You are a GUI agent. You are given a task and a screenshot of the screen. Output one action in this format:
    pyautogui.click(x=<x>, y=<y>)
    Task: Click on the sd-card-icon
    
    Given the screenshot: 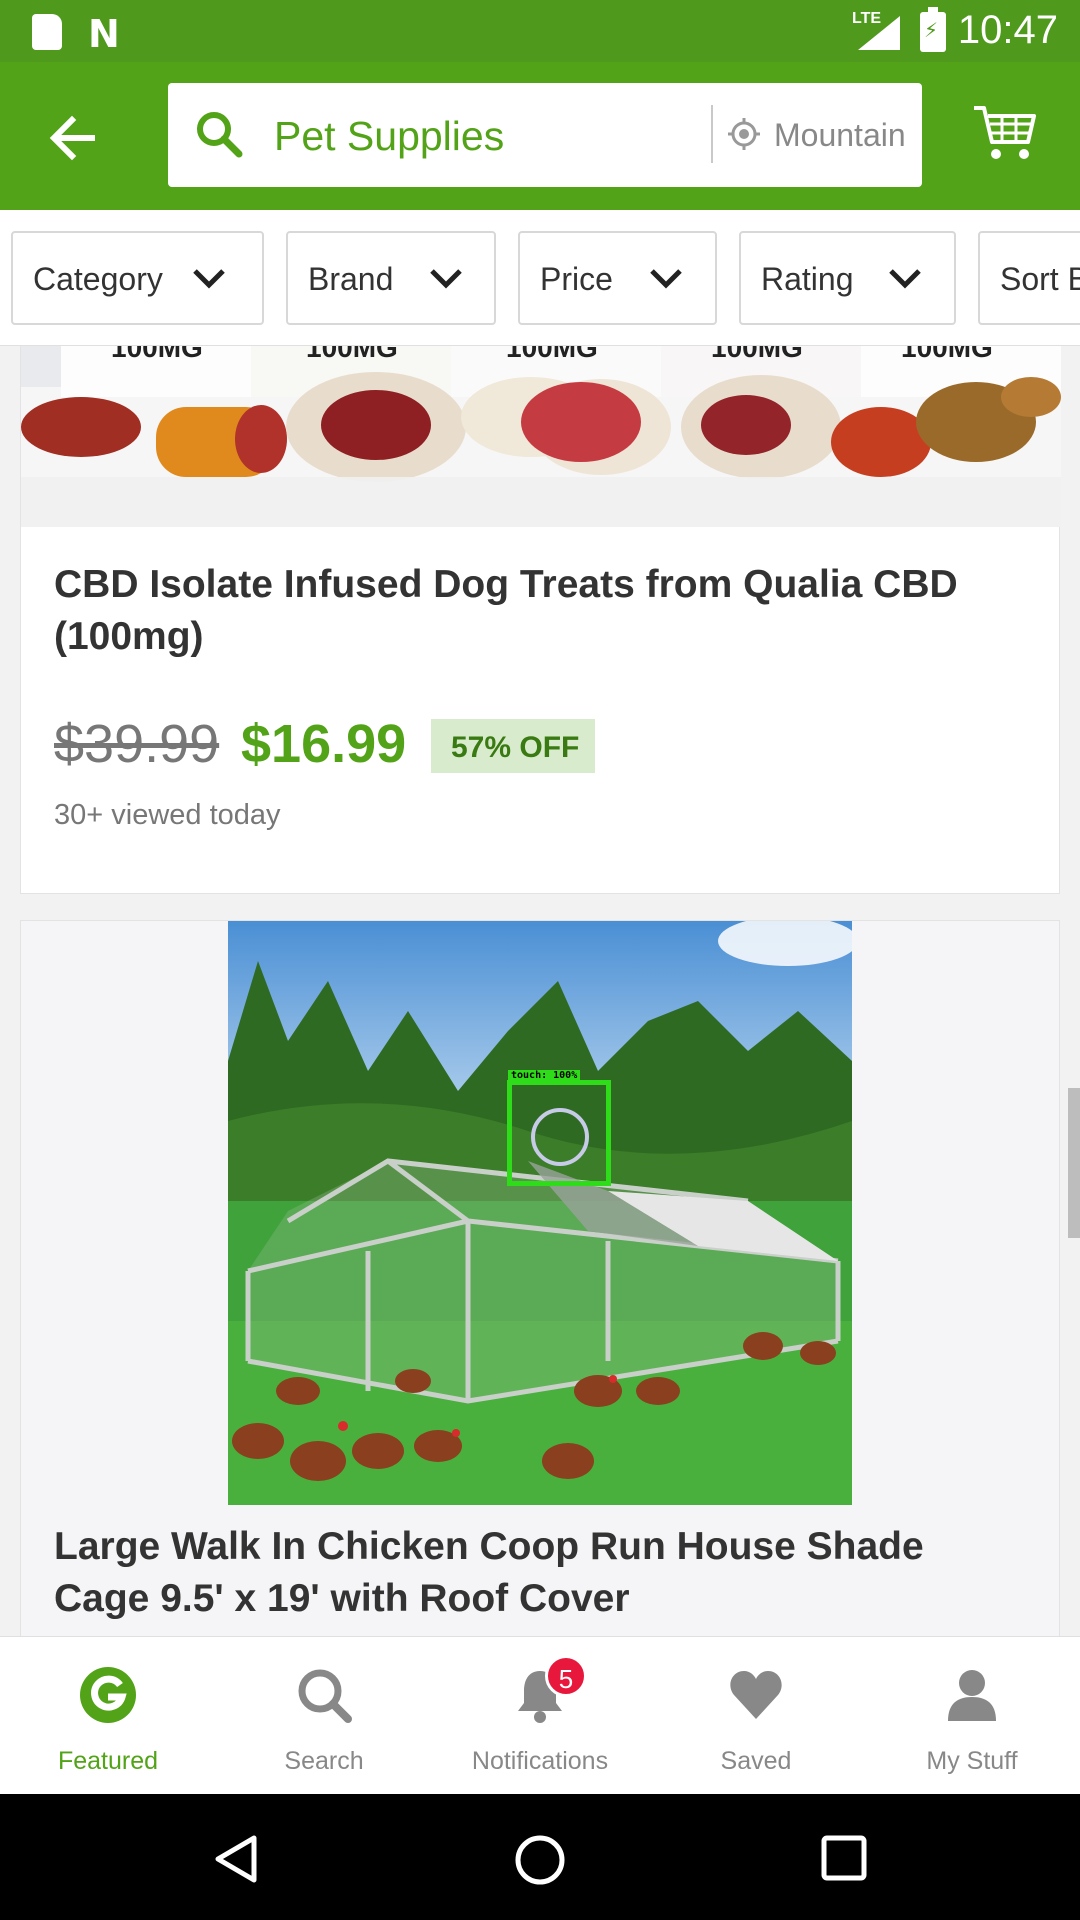 What is the action you would take?
    pyautogui.click(x=47, y=32)
    